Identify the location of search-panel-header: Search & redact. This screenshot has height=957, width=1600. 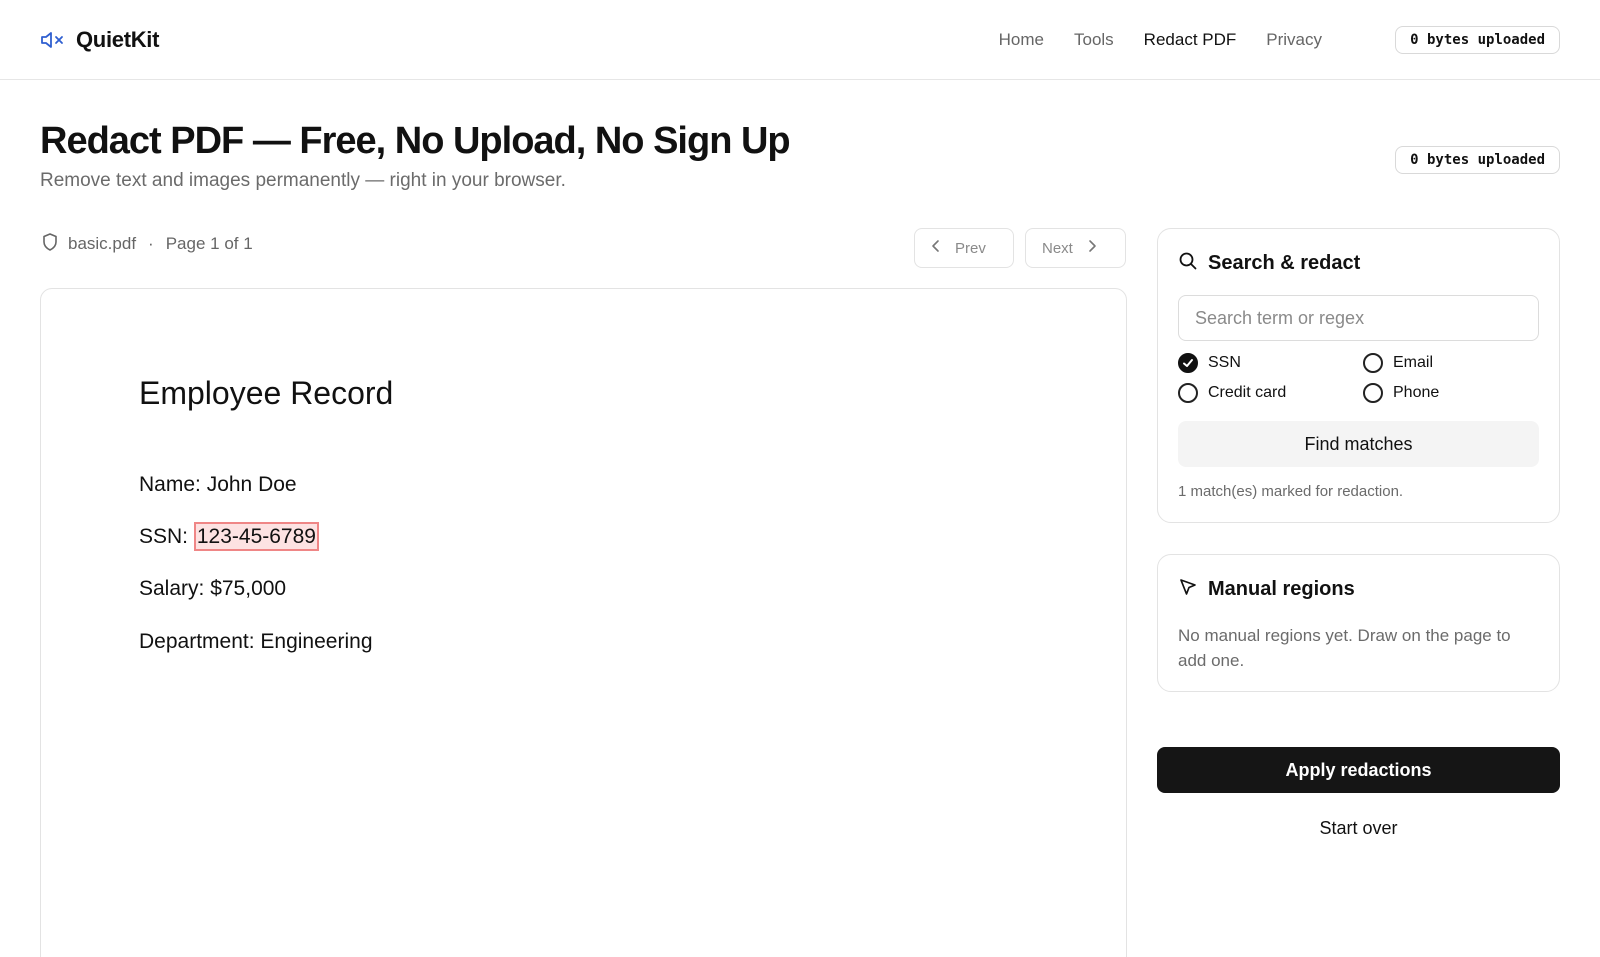
(1269, 263).